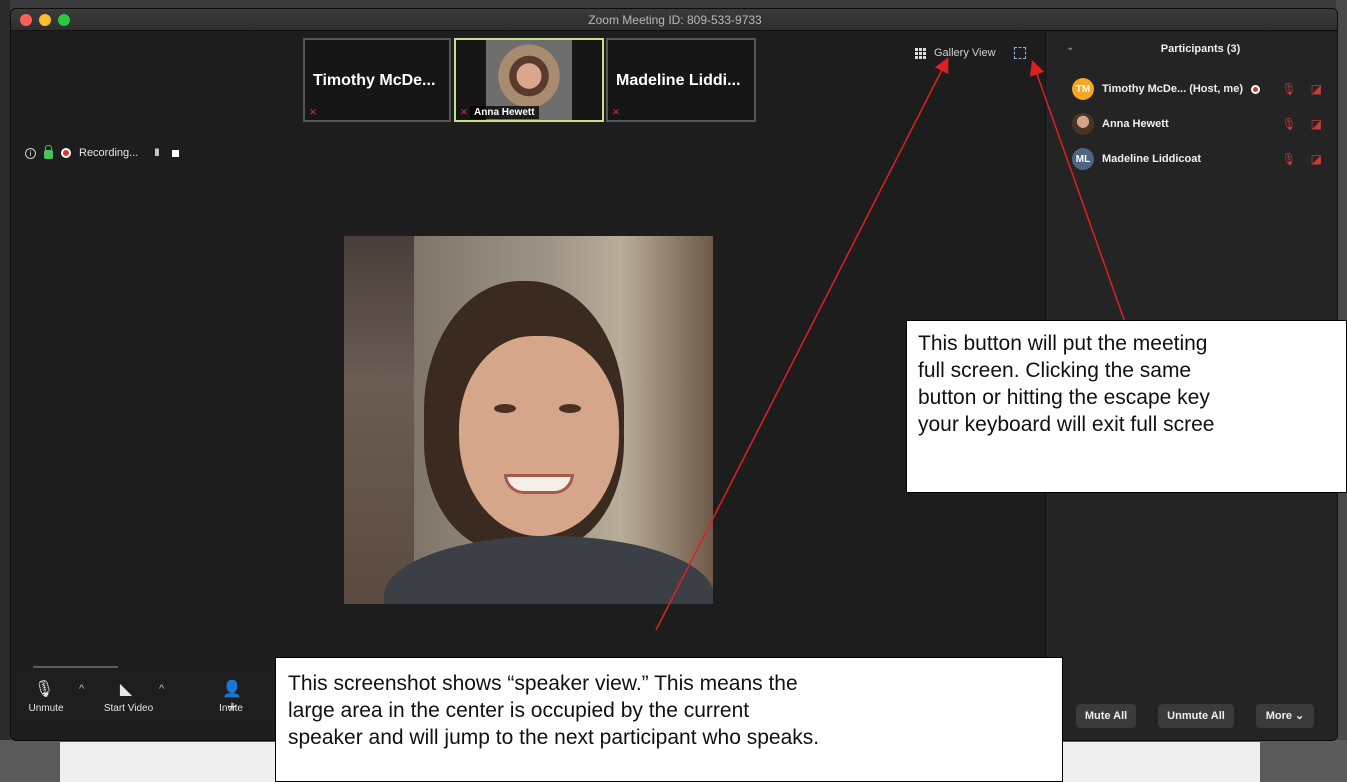 This screenshot has height=782, width=1347. What do you see at coordinates (1152, 159) in the screenshot?
I see `participant-name: Madeline Liddicoat` at bounding box center [1152, 159].